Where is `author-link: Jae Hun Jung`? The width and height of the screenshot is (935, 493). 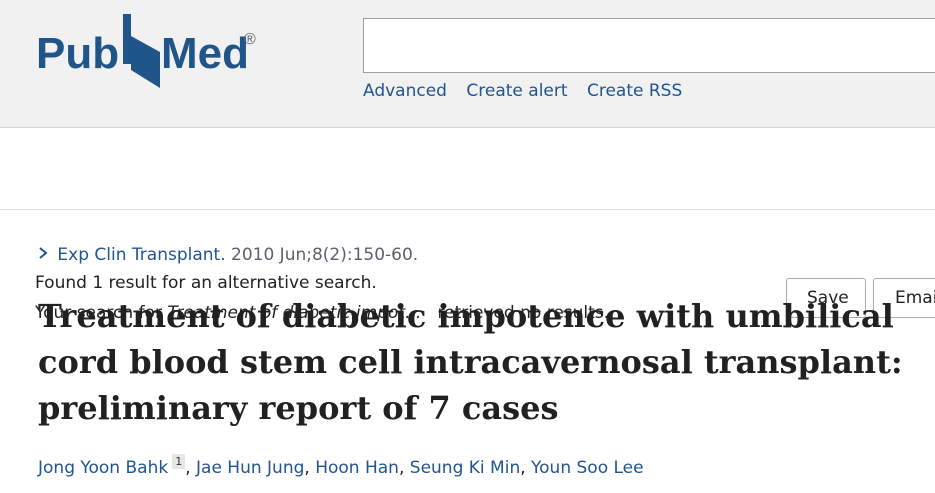
author-link: Jae Hun Jung is located at coordinates (250, 468).